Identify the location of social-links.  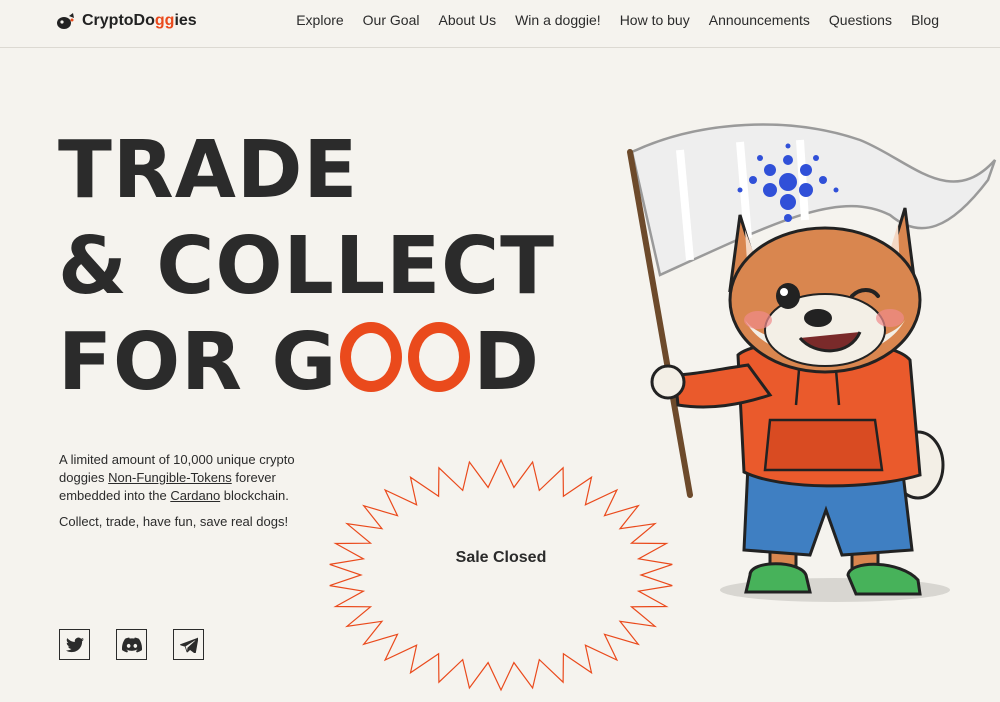
(131, 644).